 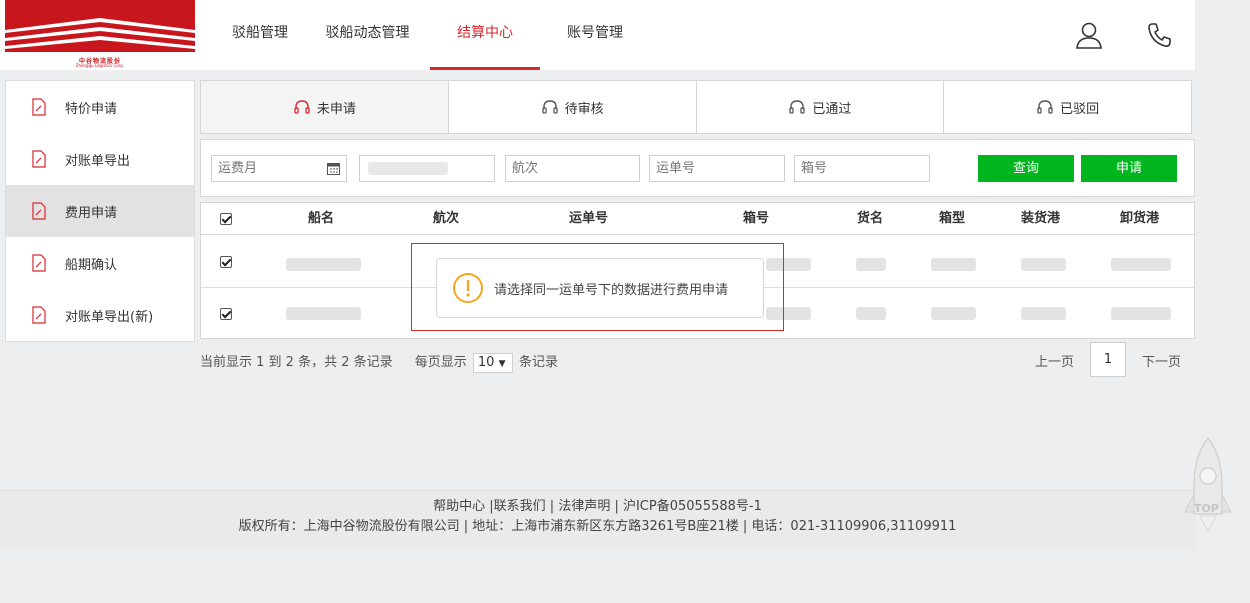 What do you see at coordinates (91, 213) in the screenshot?
I see `sidebar-item-label: 费用申请` at bounding box center [91, 213].